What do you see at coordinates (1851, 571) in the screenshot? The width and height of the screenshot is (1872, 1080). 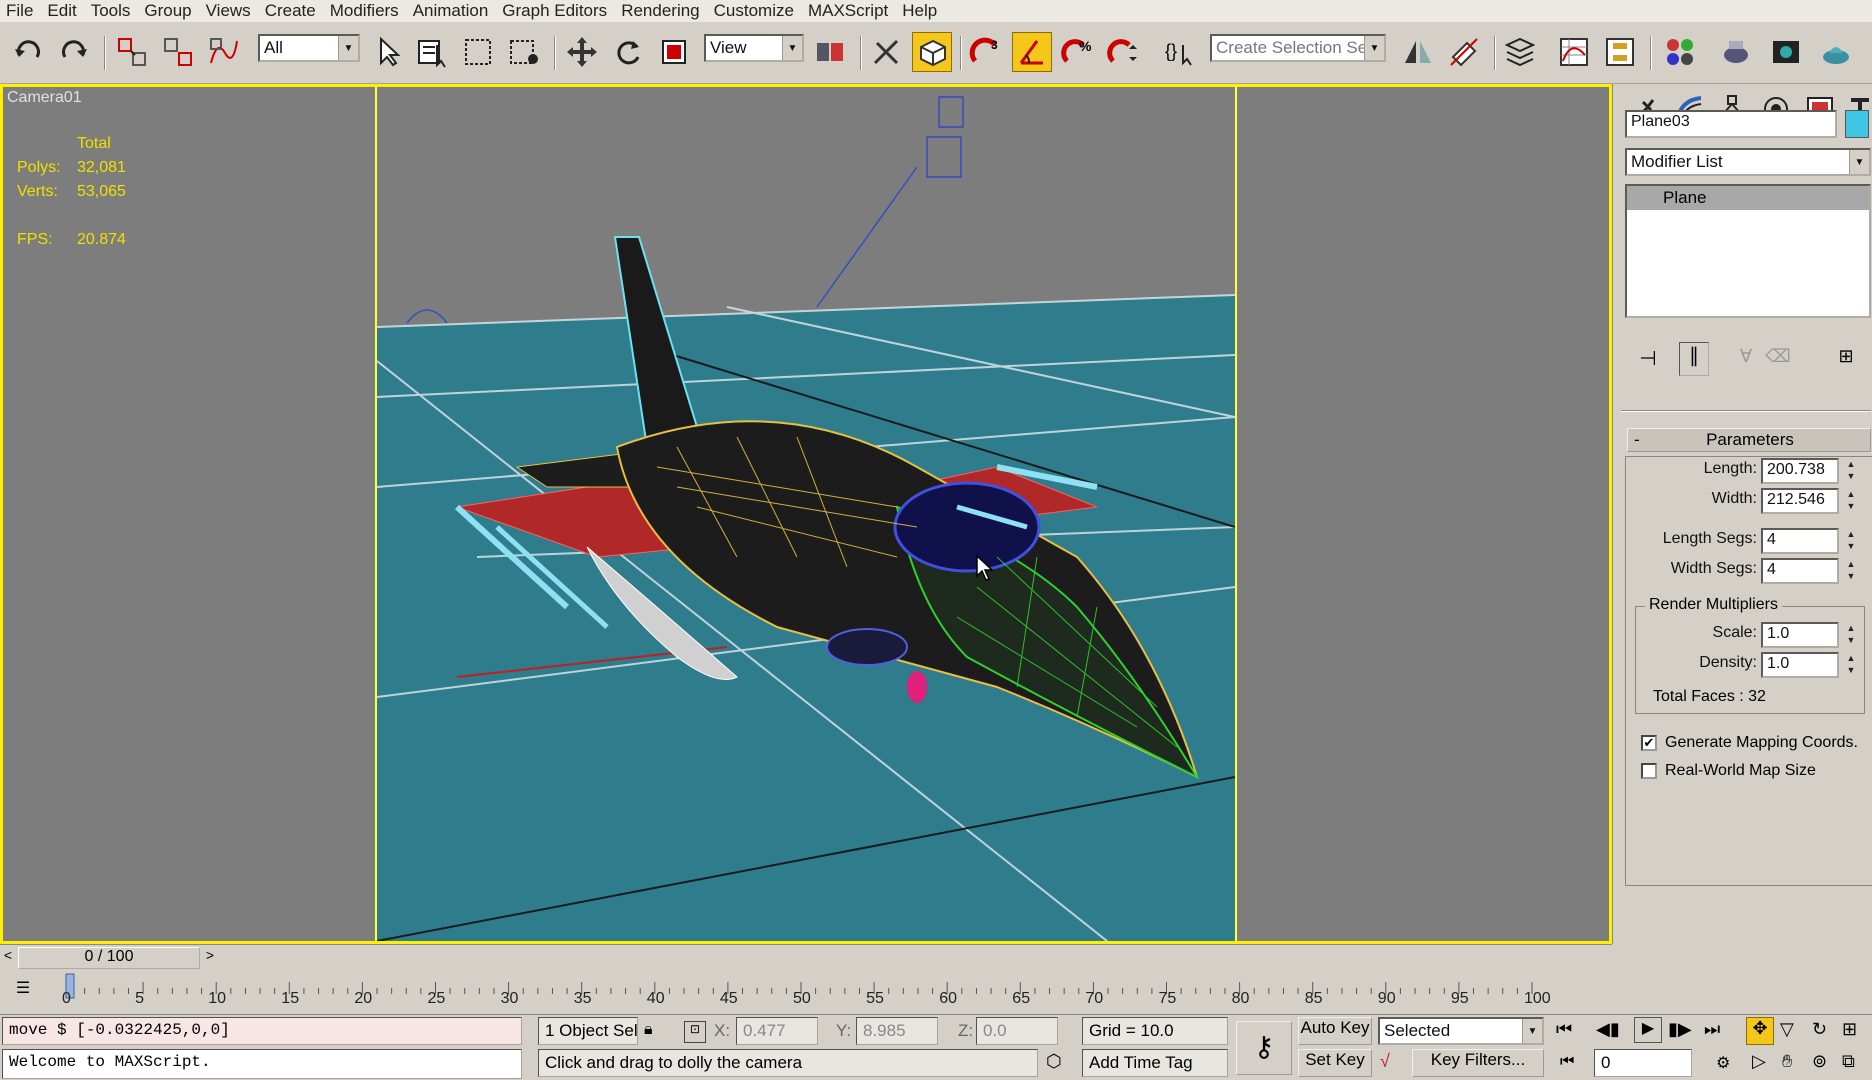 I see `width-segs-spinner: ▲ ▼` at bounding box center [1851, 571].